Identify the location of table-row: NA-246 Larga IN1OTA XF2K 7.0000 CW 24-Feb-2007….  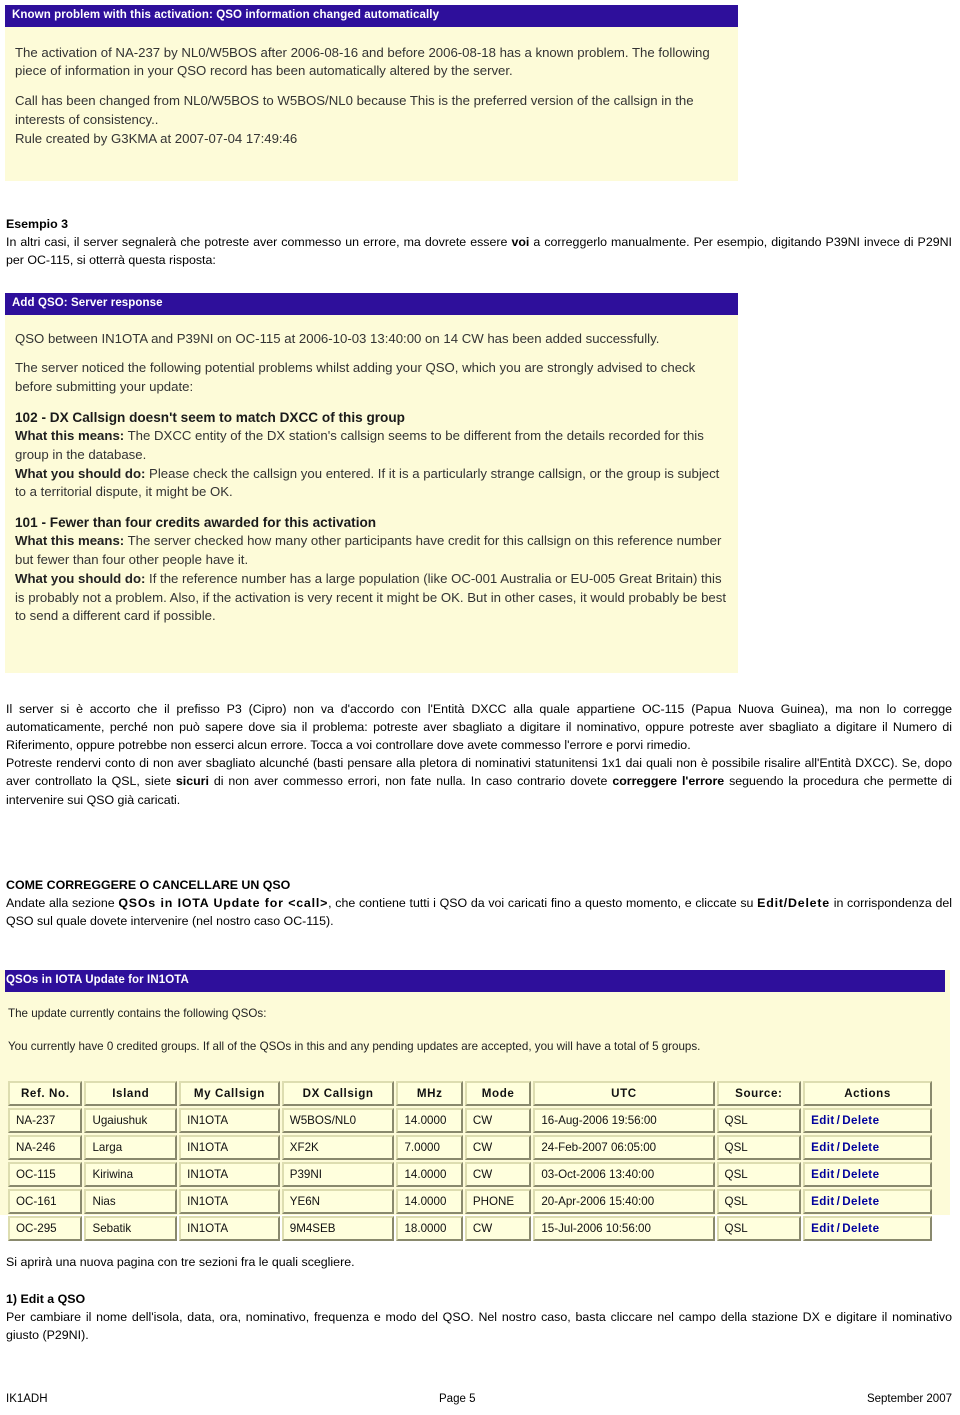
(470, 1148).